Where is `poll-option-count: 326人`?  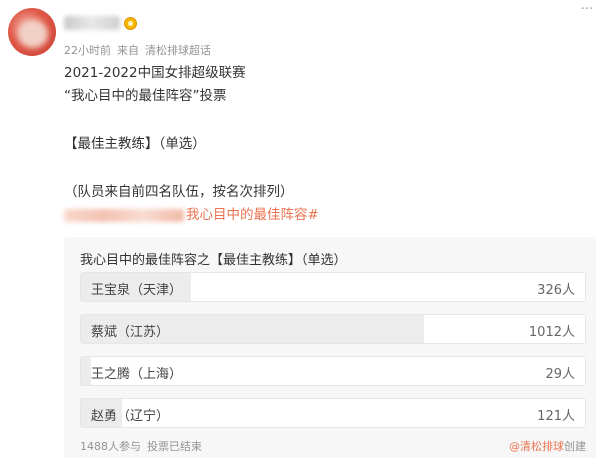 poll-option-count: 326人 is located at coordinates (556, 290).